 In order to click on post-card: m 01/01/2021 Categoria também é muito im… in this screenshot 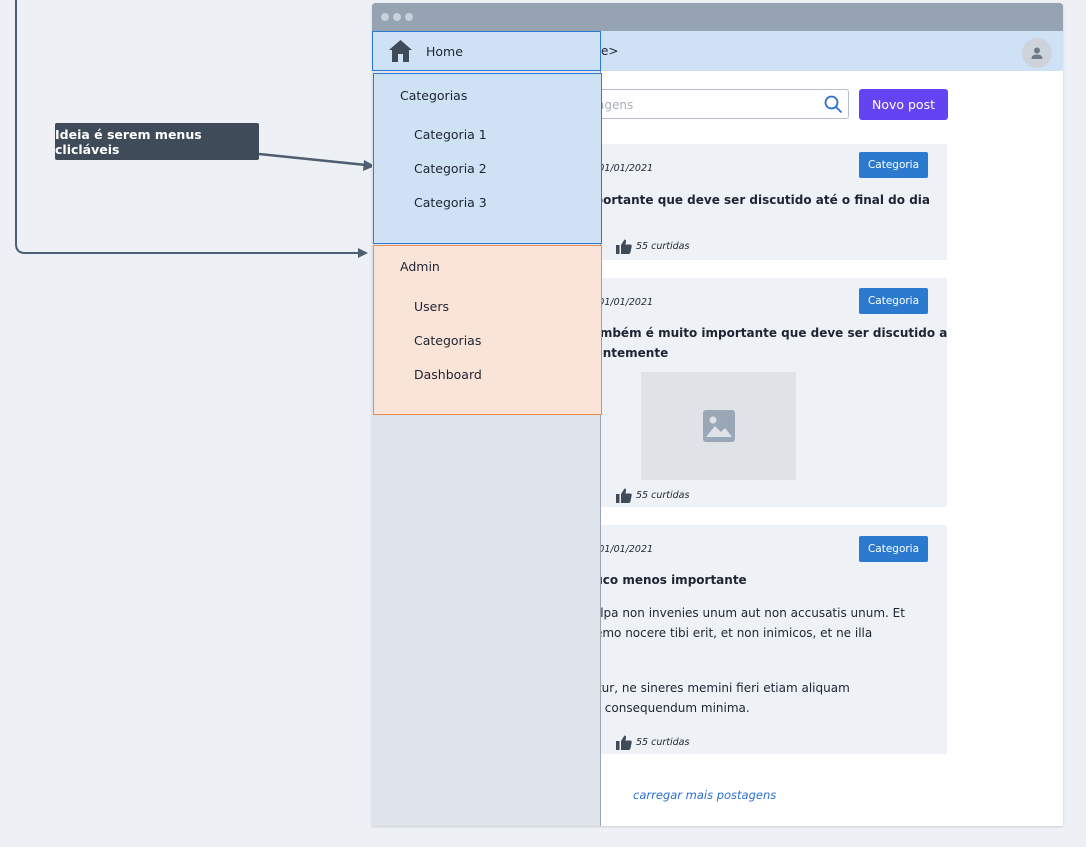, I will do `click(766, 392)`.